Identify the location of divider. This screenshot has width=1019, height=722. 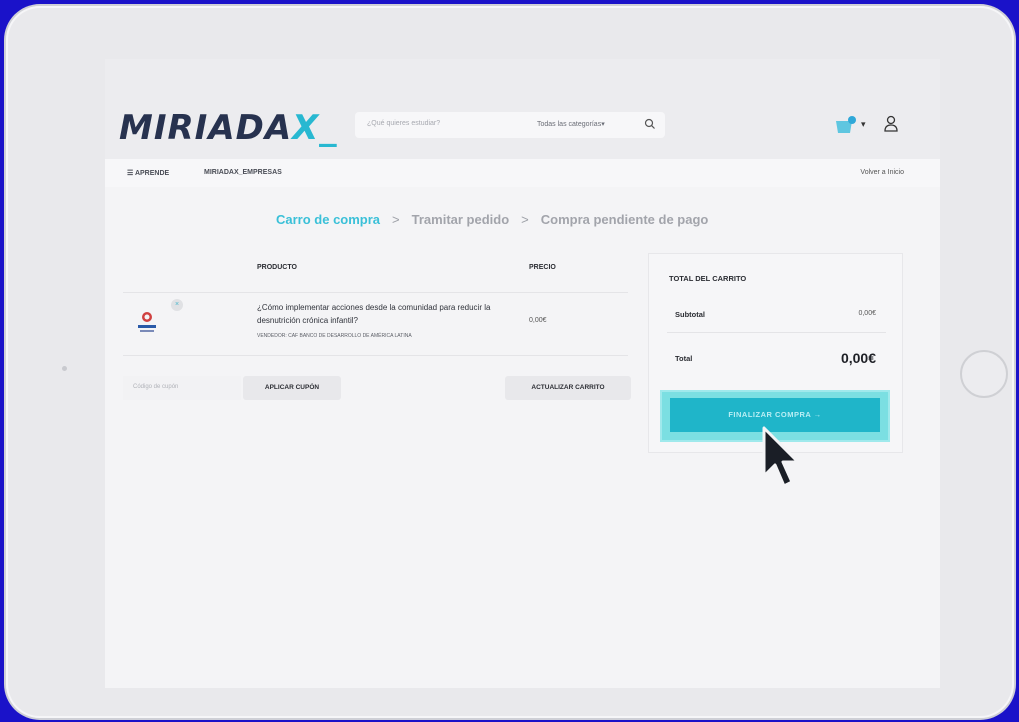
(776, 332).